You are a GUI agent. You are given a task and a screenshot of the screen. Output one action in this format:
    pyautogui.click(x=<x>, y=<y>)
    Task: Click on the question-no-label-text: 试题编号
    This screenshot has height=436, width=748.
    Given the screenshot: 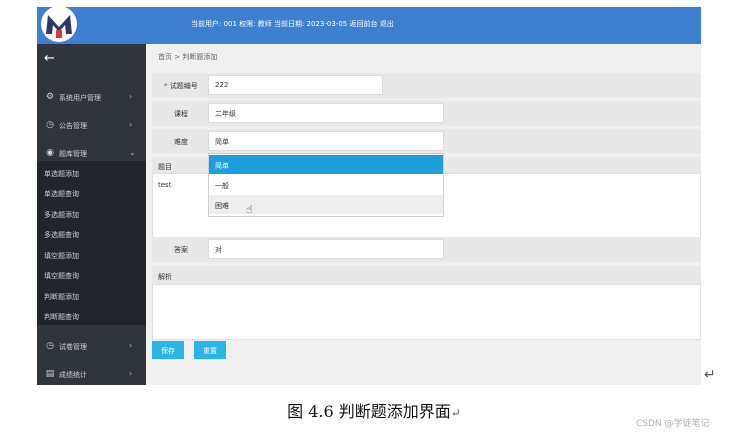 What is the action you would take?
    pyautogui.click(x=183, y=86)
    